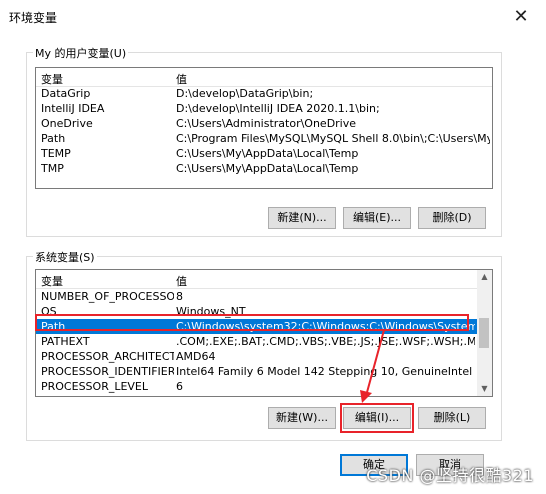 Image resolution: width=546 pixels, height=494 pixels. What do you see at coordinates (256, 296) in the screenshot?
I see `table-row: NUMBER_OF_PROCESSORS8` at bounding box center [256, 296].